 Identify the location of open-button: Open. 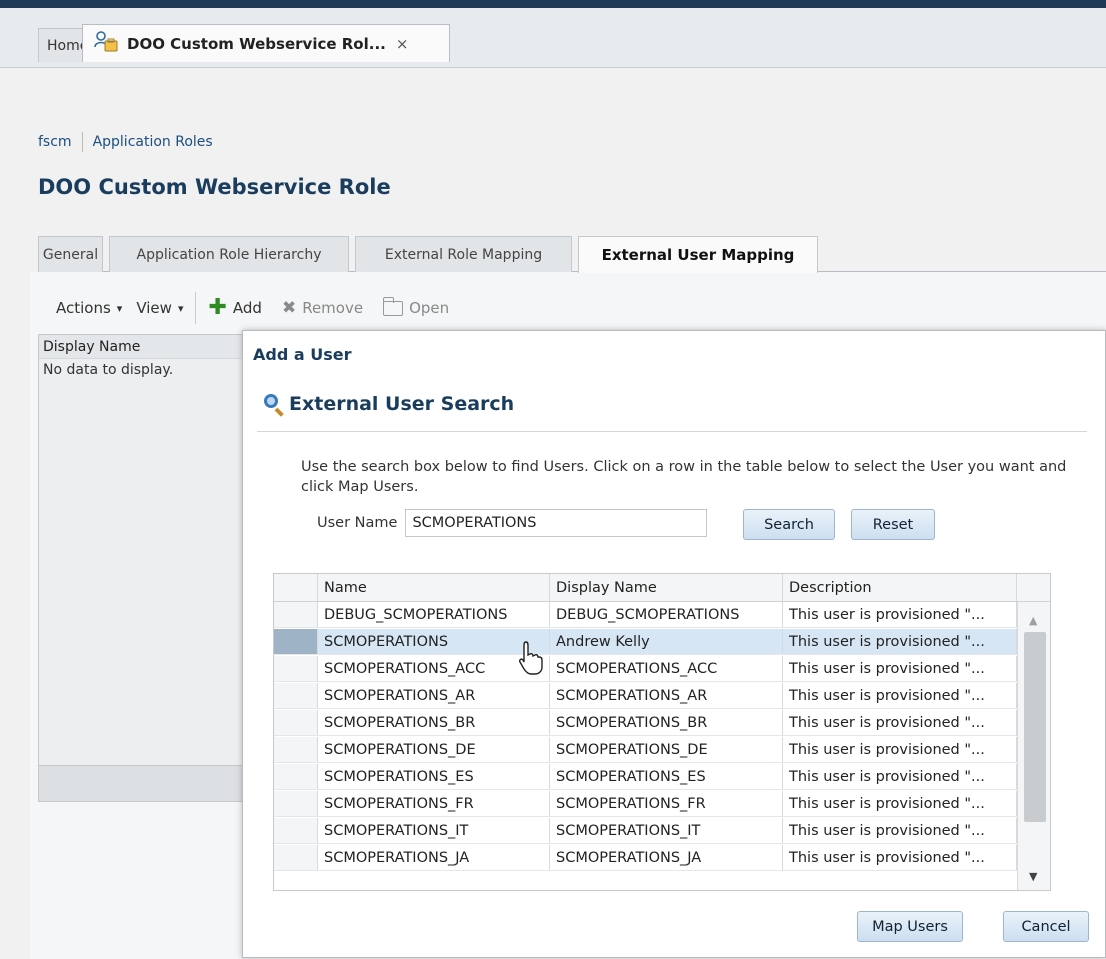
(416, 306).